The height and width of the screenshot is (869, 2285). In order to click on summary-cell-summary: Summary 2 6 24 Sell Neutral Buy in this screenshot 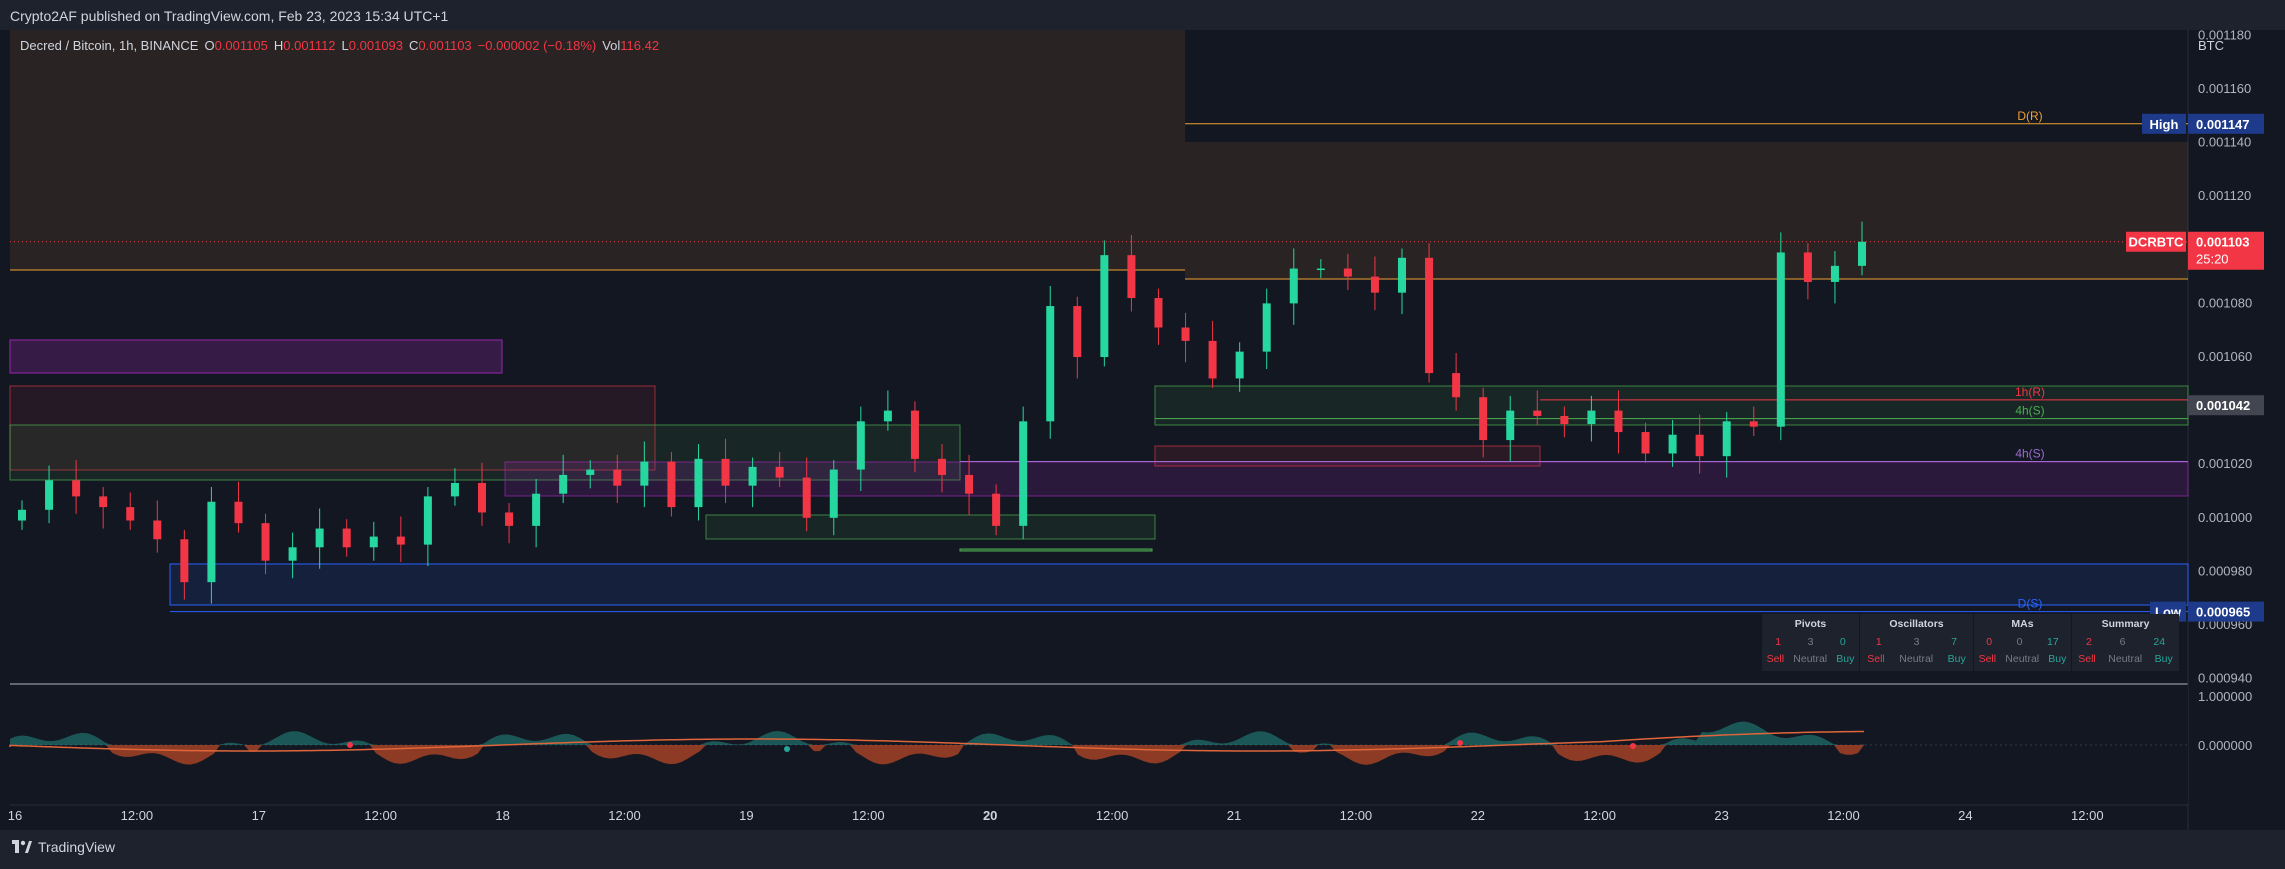, I will do `click(2125, 642)`.